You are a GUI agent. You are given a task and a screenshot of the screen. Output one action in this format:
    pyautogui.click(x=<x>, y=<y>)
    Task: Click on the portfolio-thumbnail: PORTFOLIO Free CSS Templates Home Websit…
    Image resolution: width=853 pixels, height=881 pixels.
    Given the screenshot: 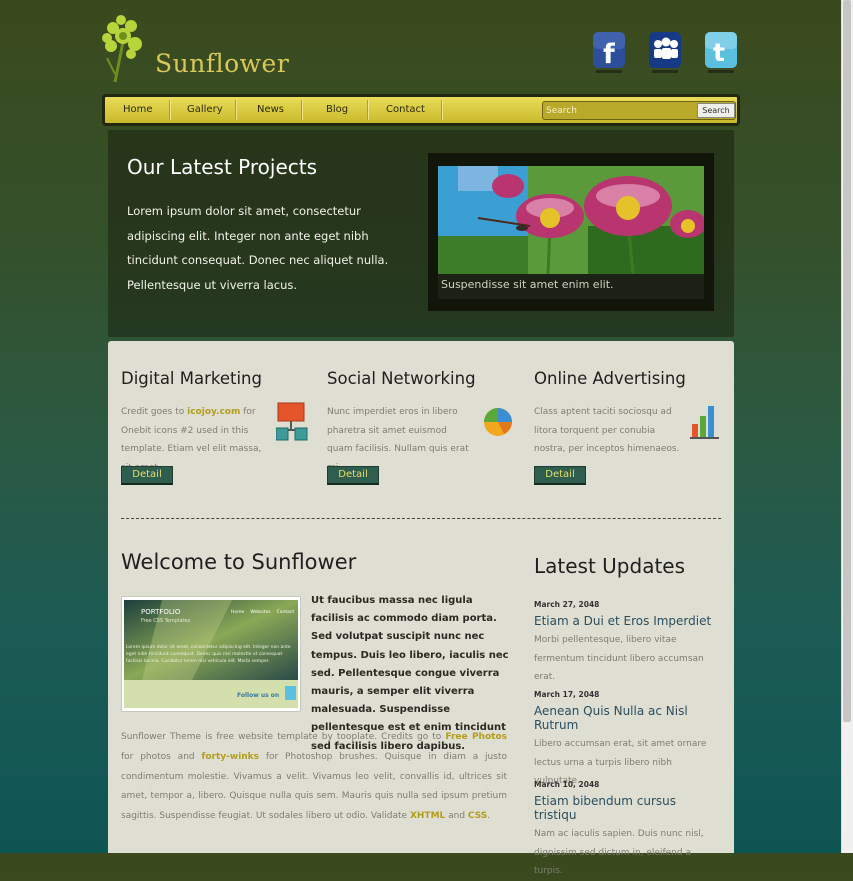 What is the action you would take?
    pyautogui.click(x=211, y=654)
    